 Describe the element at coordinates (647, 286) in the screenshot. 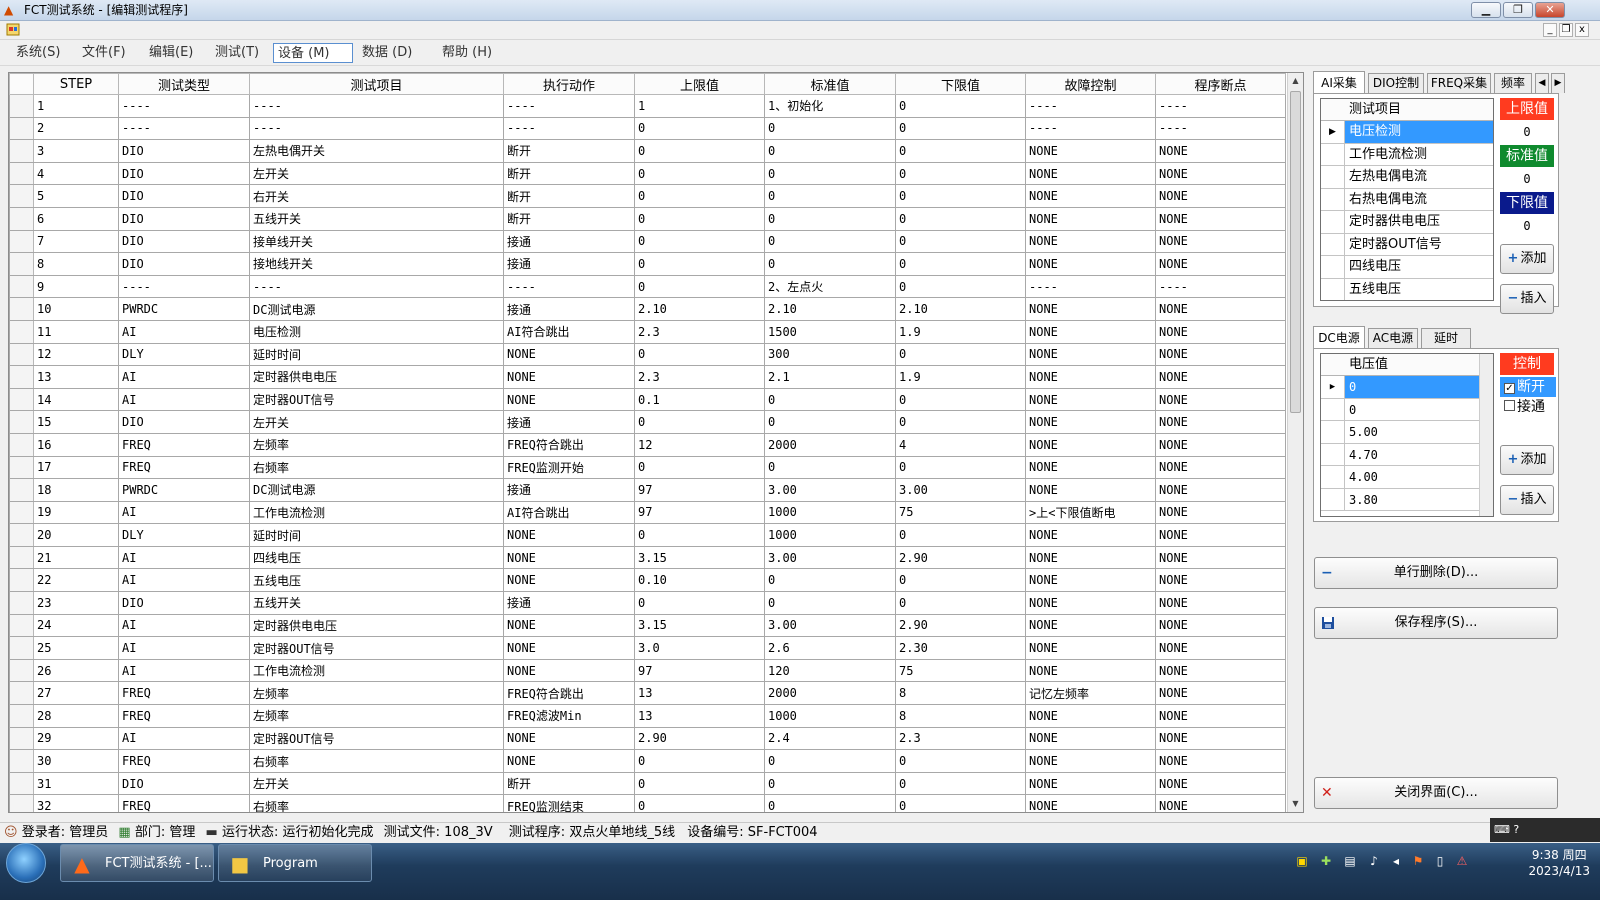

I see `table-row: 9 ---- ---- ---- 0 2、左点火 0 ---- ----` at that location.